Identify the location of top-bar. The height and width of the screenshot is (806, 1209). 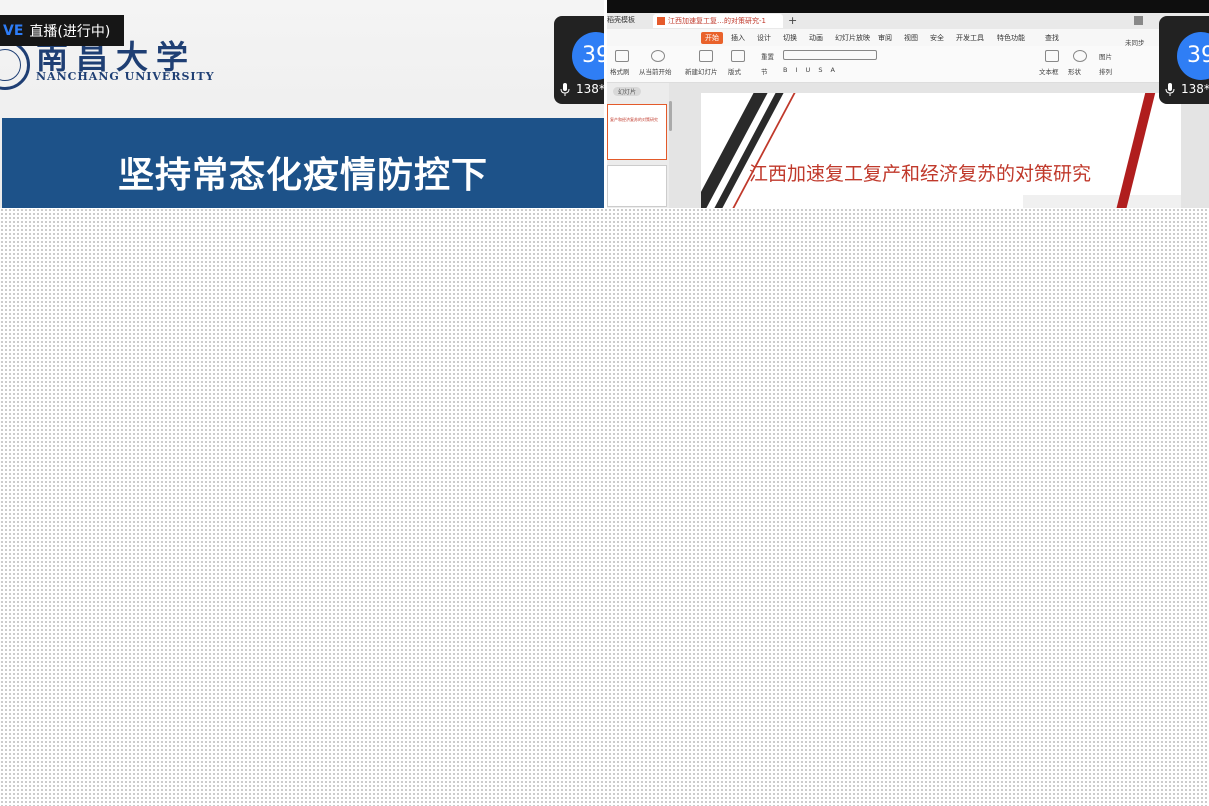
(908, 6).